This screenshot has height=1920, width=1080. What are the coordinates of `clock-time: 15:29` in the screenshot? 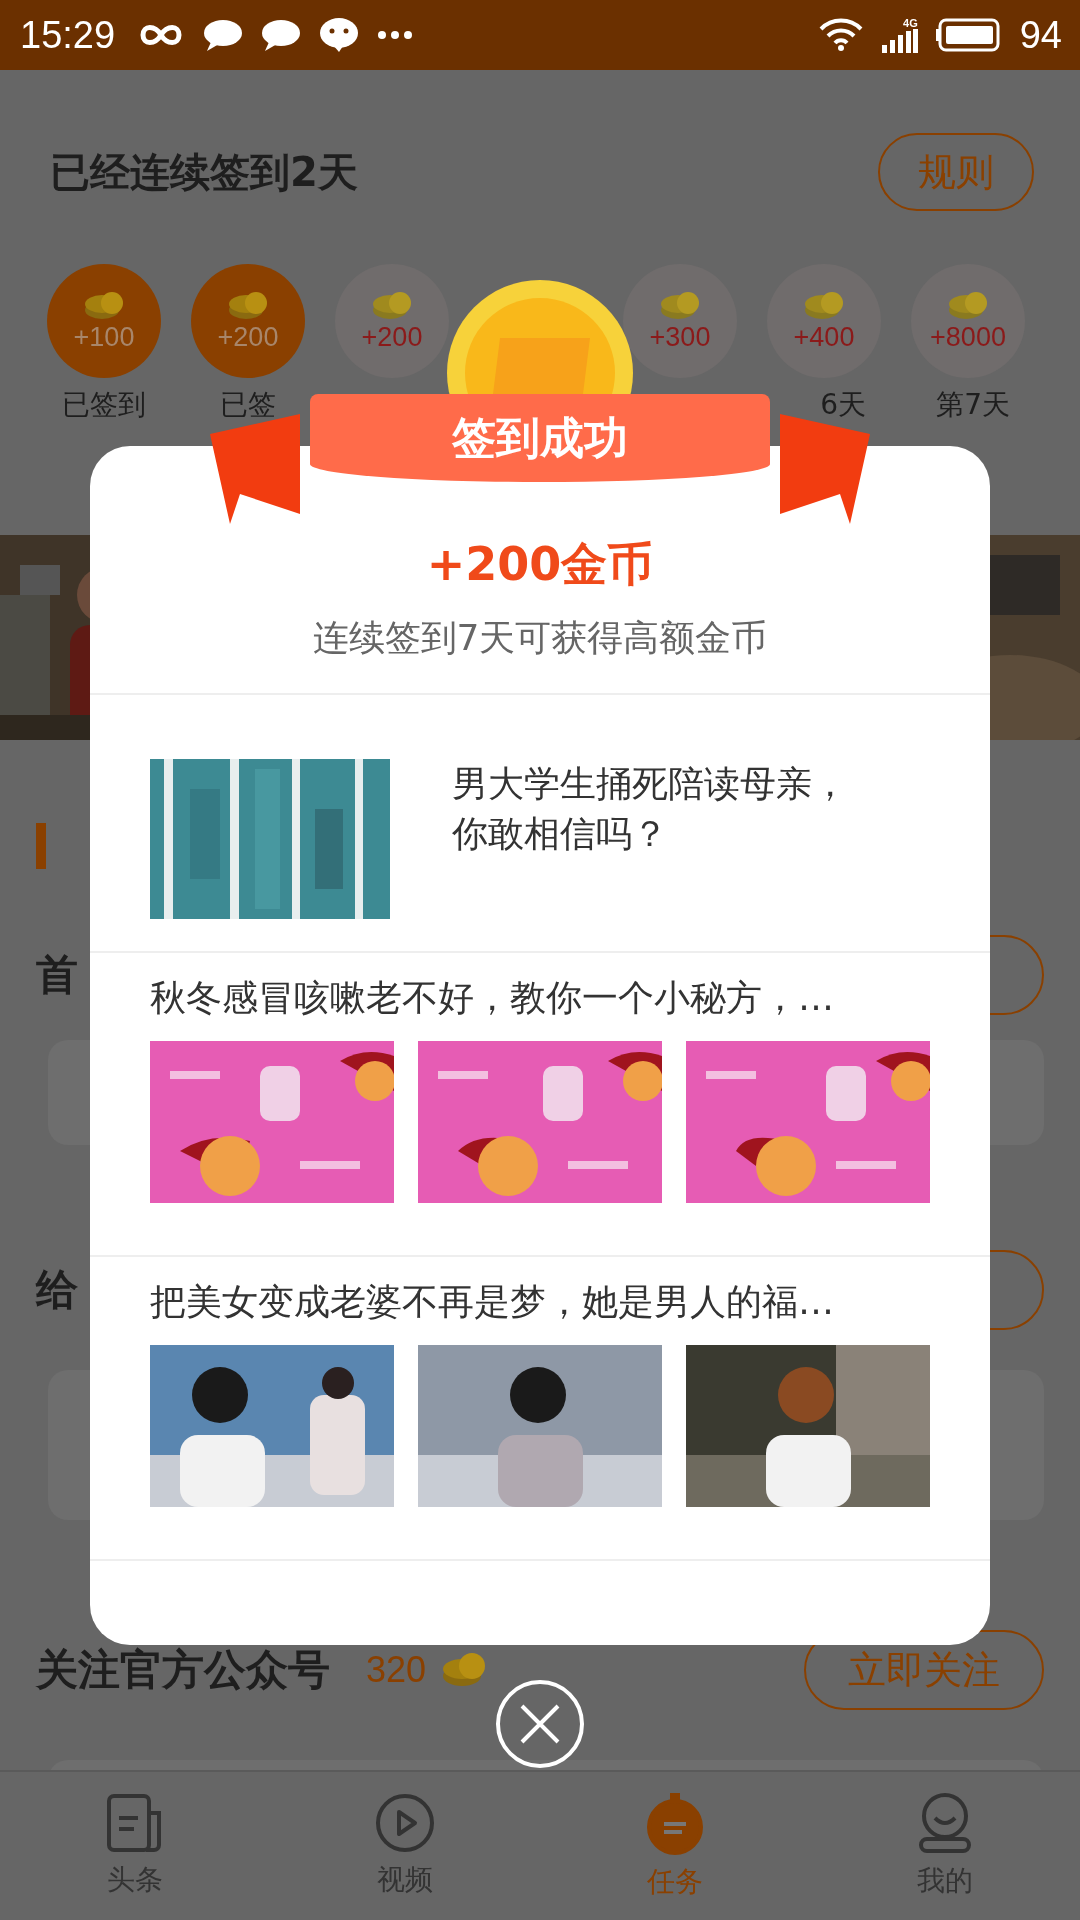 It's located at (68, 35).